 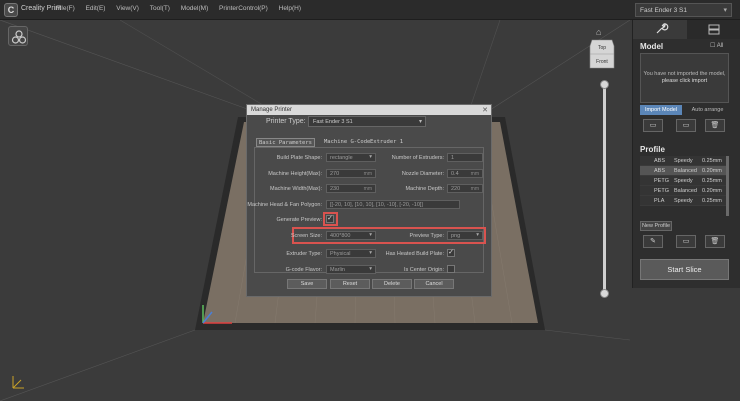 I want to click on menu-help: Help(H), so click(x=290, y=8).